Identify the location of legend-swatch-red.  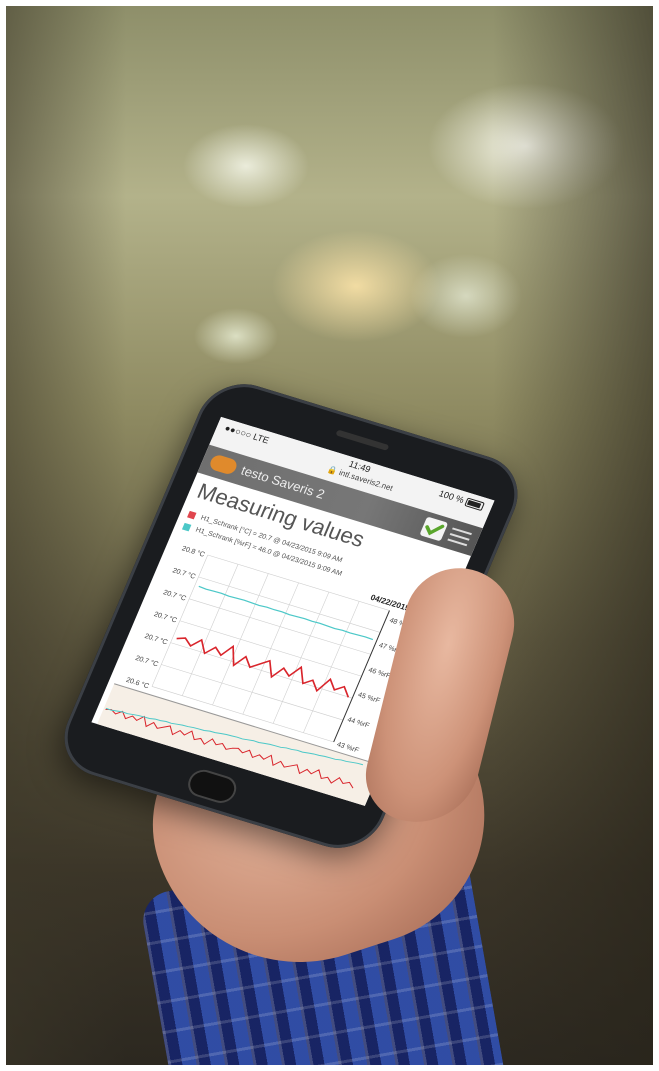
(192, 515).